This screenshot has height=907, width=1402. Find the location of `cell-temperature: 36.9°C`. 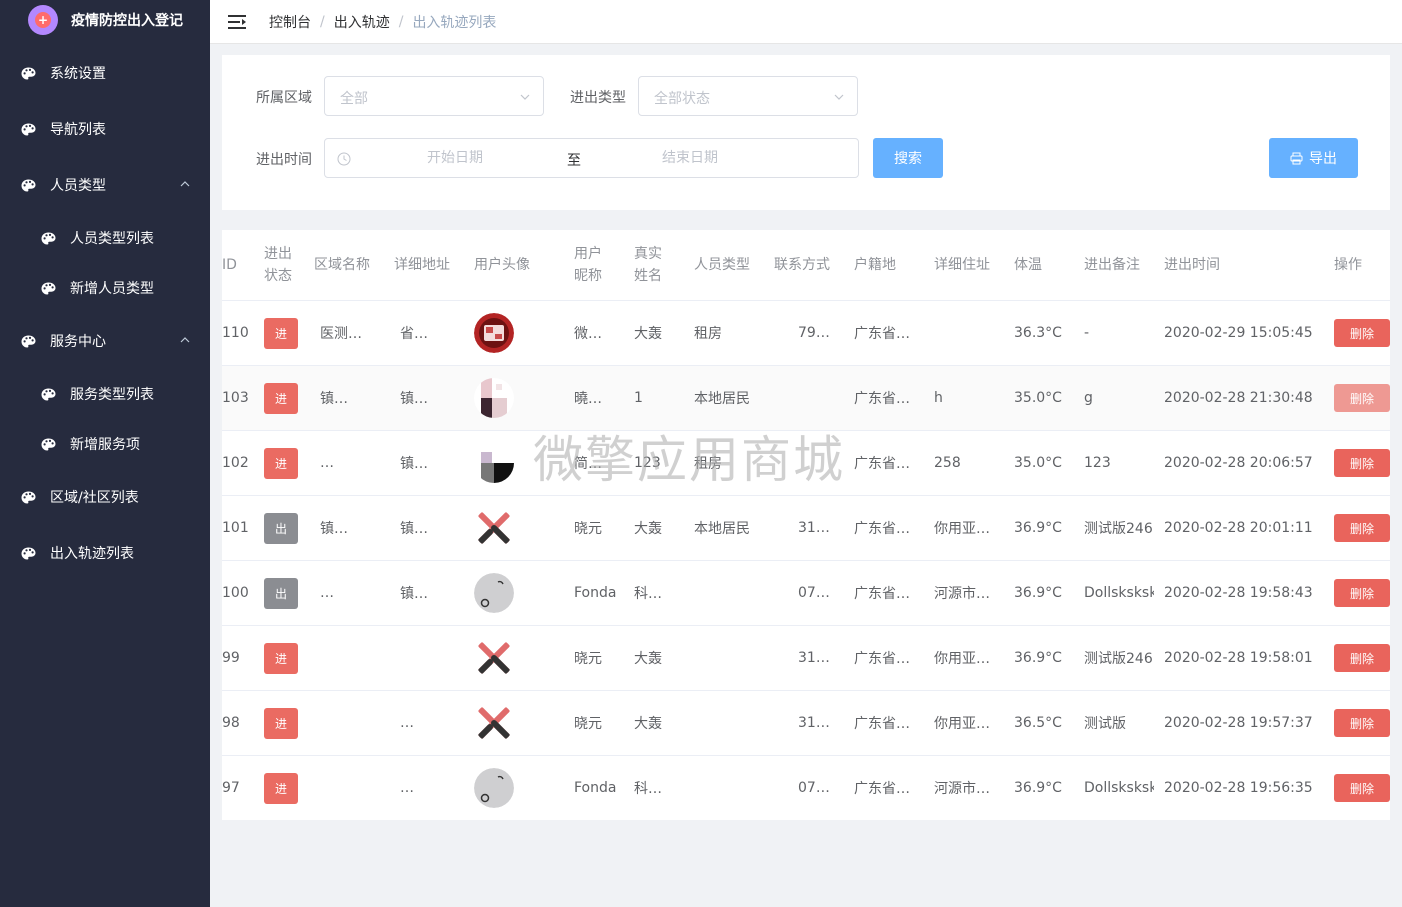

cell-temperature: 36.9°C is located at coordinates (1038, 593).